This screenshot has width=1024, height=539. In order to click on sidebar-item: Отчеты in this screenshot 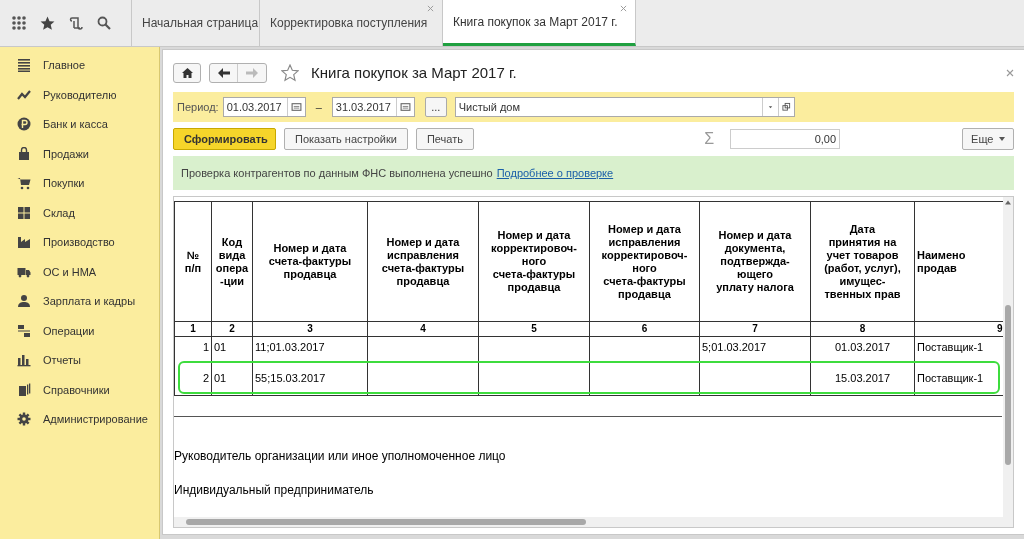, I will do `click(62, 360)`.